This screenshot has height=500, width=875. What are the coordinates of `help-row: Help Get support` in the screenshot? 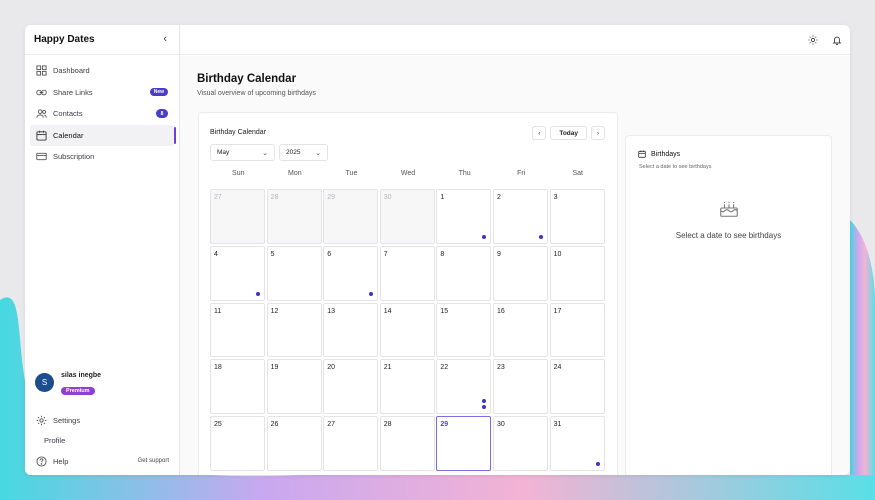 It's located at (102, 461).